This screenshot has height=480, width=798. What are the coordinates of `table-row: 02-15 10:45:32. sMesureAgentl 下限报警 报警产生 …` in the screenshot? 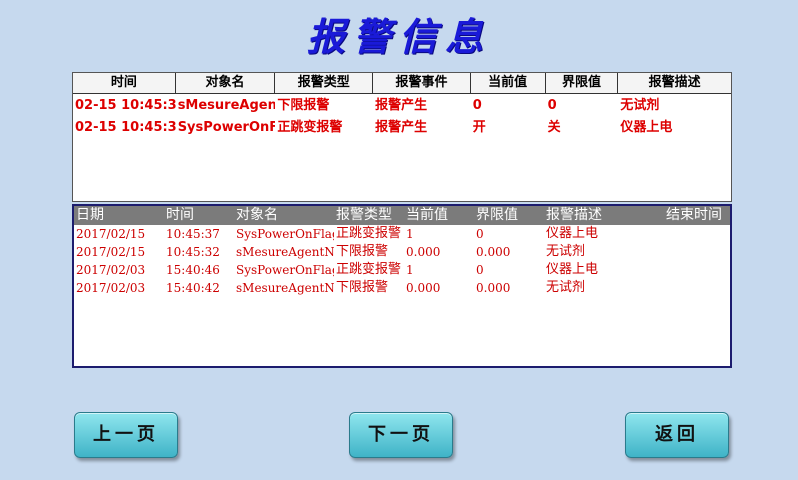 It's located at (402, 106).